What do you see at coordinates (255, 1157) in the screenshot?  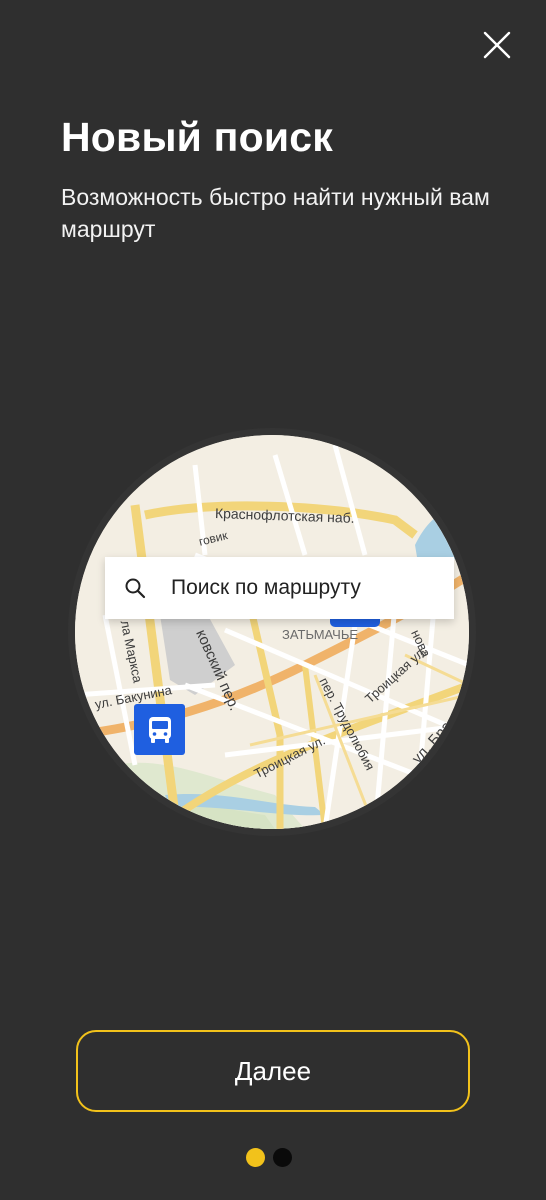 I see `page-dot-active` at bounding box center [255, 1157].